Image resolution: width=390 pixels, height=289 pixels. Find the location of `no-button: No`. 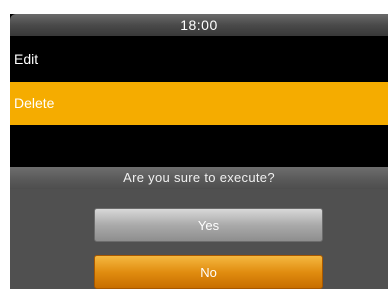

no-button: No is located at coordinates (208, 272).